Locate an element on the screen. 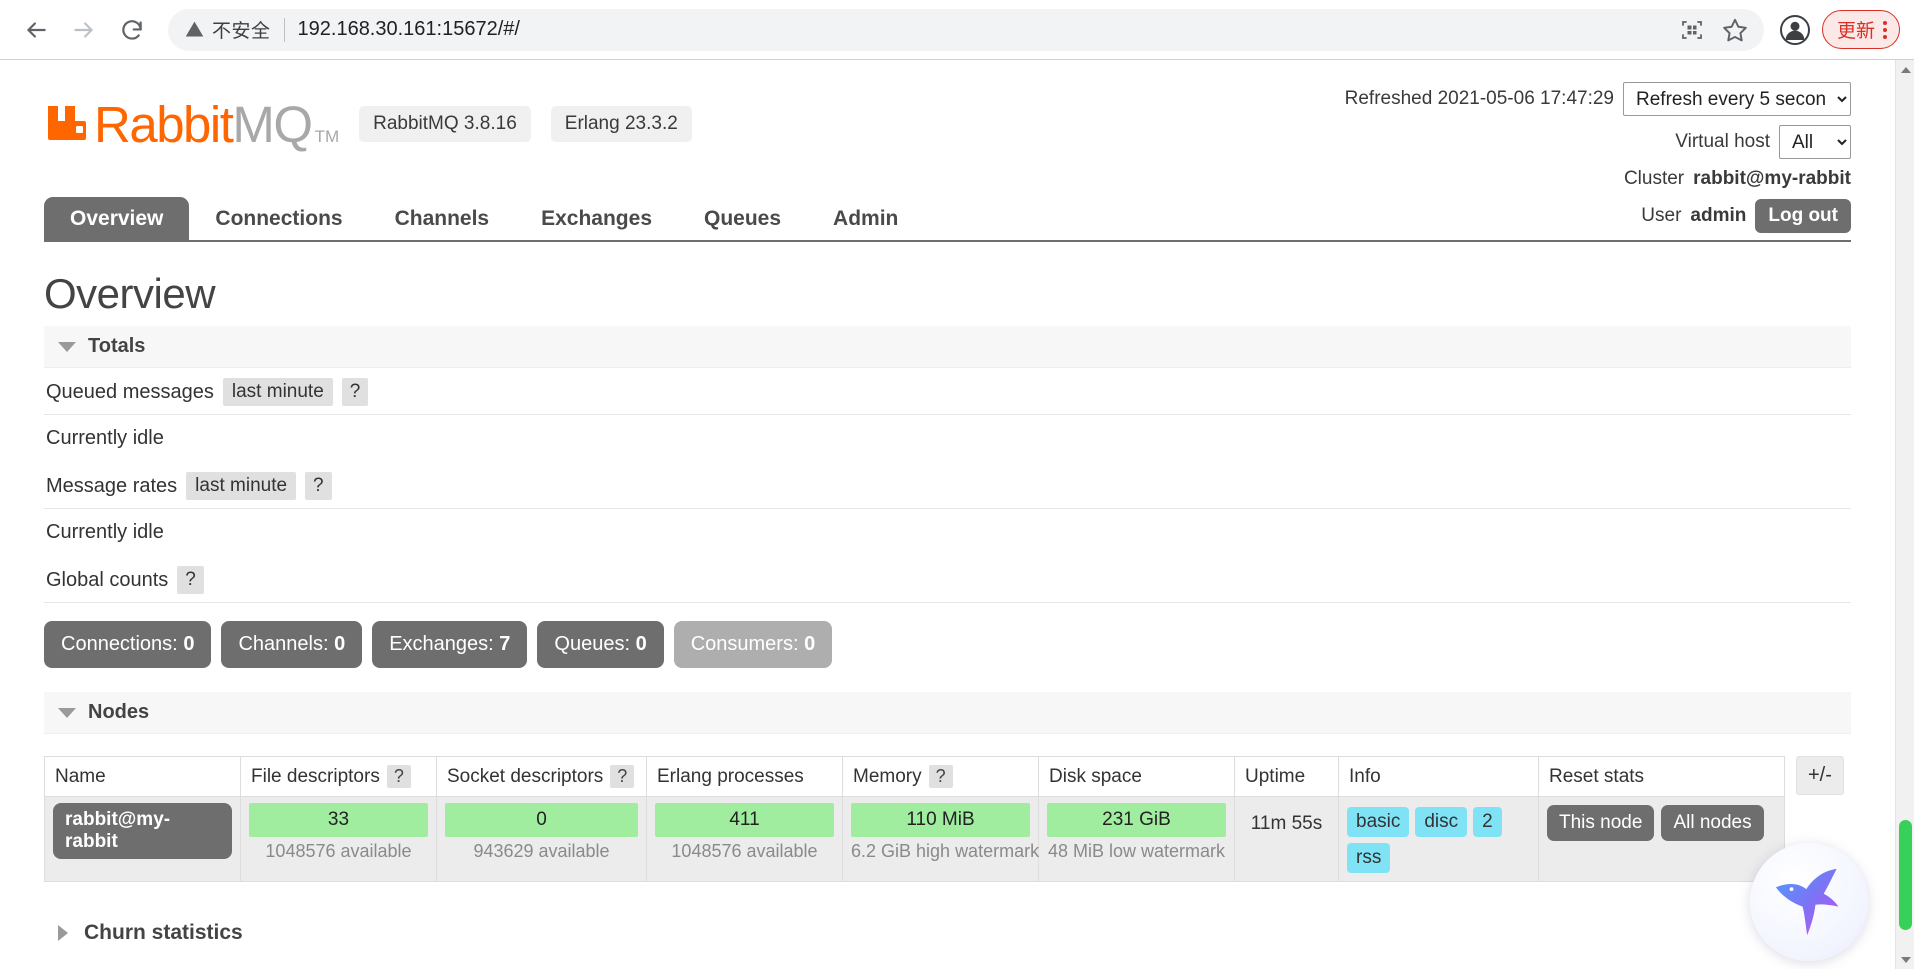 Image resolution: width=1914 pixels, height=969 pixels. channels-count-button: Channels: 0 is located at coordinates (292, 644).